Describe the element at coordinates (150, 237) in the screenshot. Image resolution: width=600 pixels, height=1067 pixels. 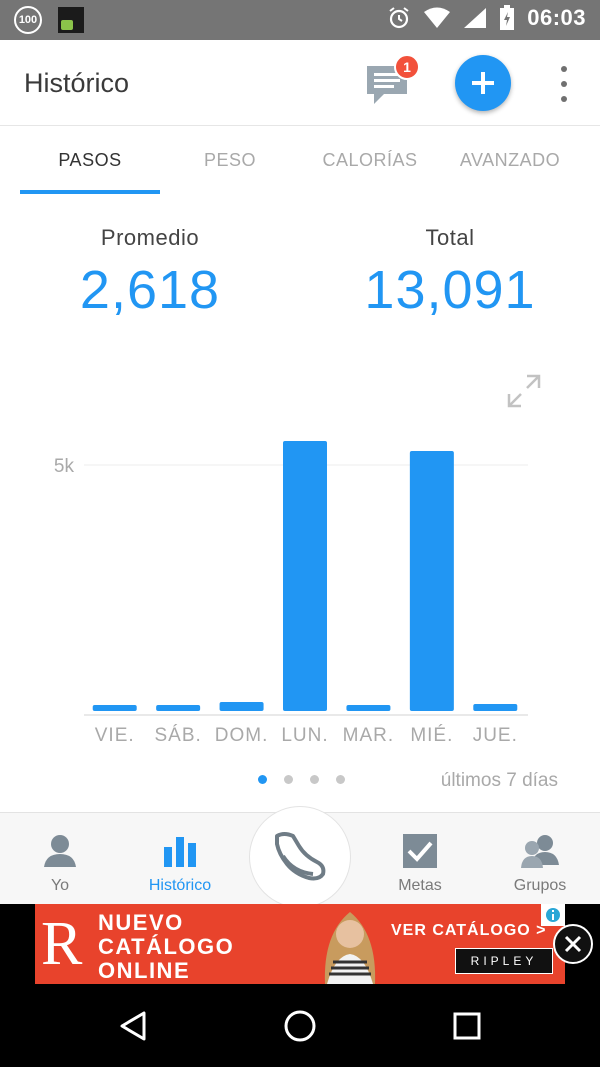
I see `average-label: Promedio` at that location.